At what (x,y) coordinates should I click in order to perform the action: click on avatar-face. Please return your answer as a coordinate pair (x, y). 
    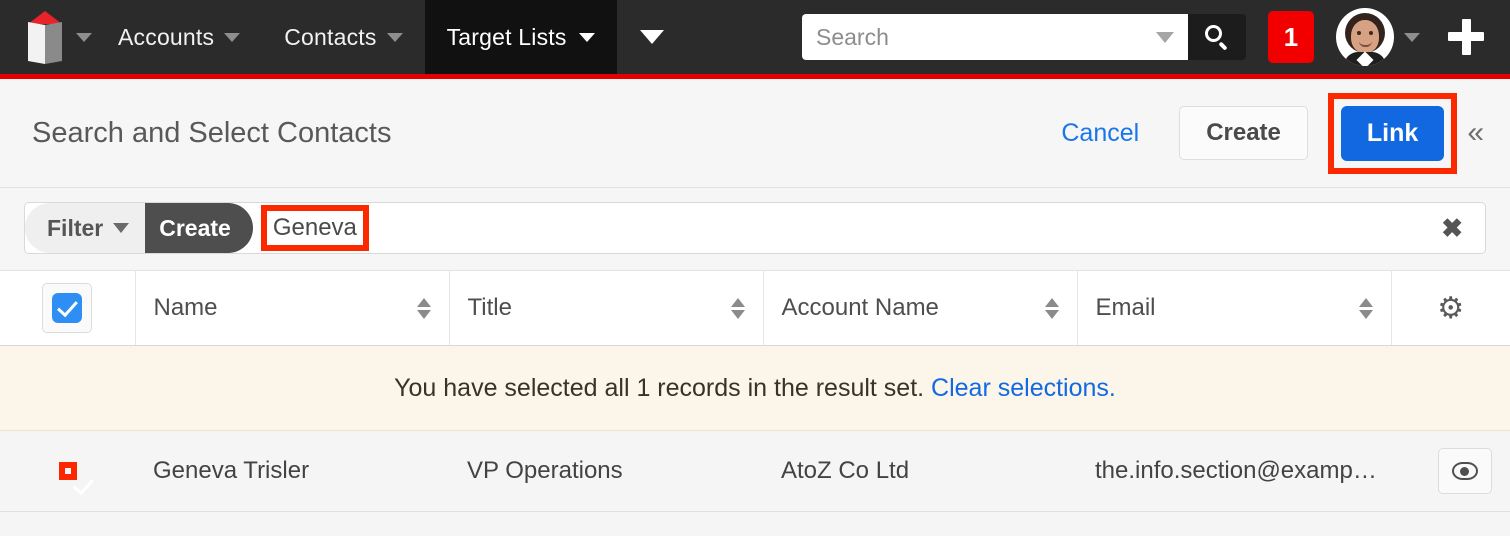
    Looking at the image, I should click on (1365, 36).